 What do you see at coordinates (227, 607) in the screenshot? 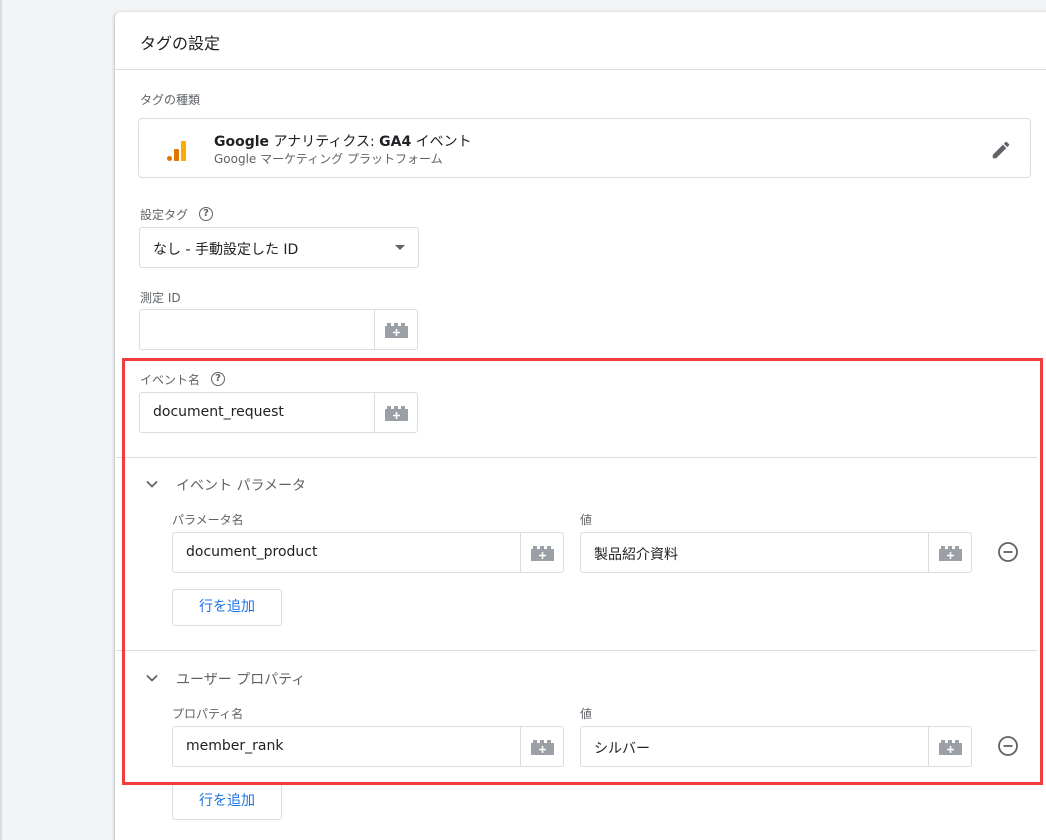
I see `add-param-row-button: 行を追加` at bounding box center [227, 607].